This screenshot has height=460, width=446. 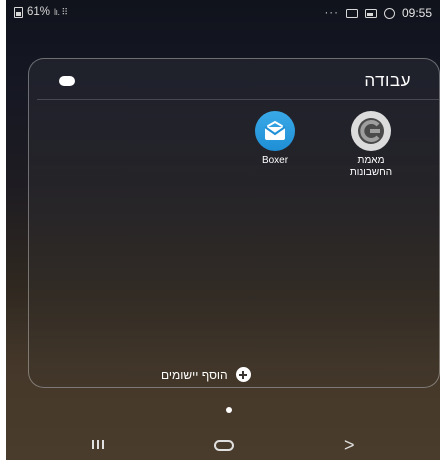 I want to click on add-apps-label: הוסף יישומים, so click(x=194, y=374).